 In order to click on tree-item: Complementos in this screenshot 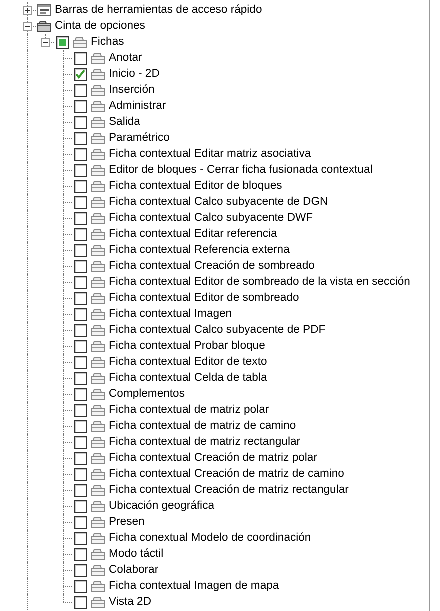, I will do `click(147, 394)`.